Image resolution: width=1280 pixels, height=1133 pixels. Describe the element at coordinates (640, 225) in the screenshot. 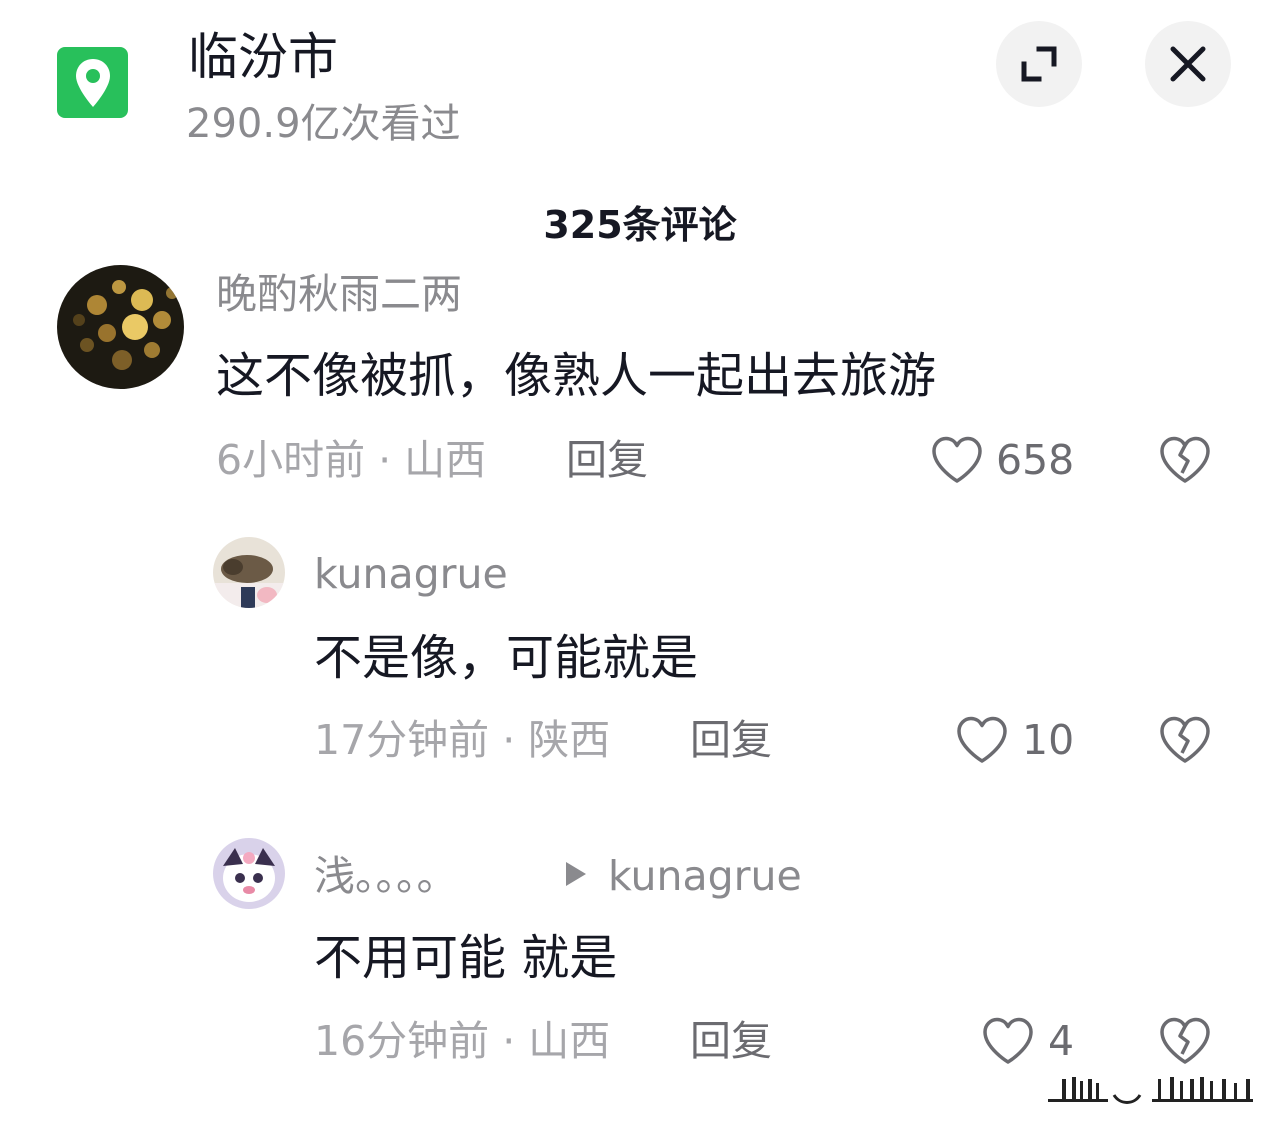

I see `comment-count: 325条评论` at that location.